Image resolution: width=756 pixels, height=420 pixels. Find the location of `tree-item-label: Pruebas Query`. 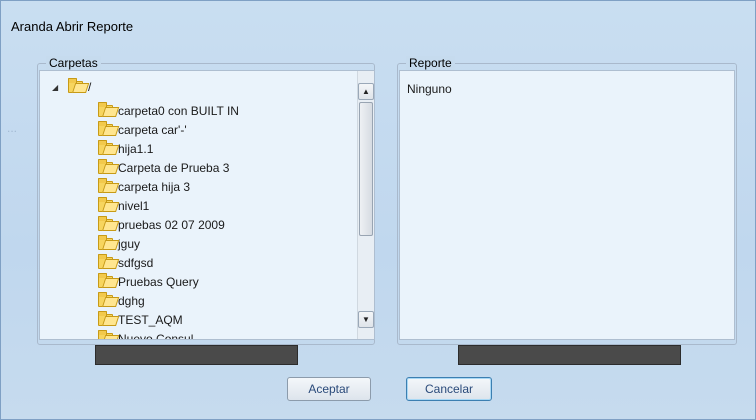

tree-item-label: Pruebas Query is located at coordinates (158, 281).